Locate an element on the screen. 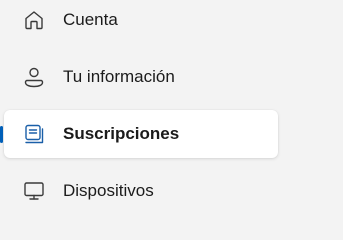 This screenshot has width=343, height=240. subscriptions-icon is located at coordinates (34, 134).